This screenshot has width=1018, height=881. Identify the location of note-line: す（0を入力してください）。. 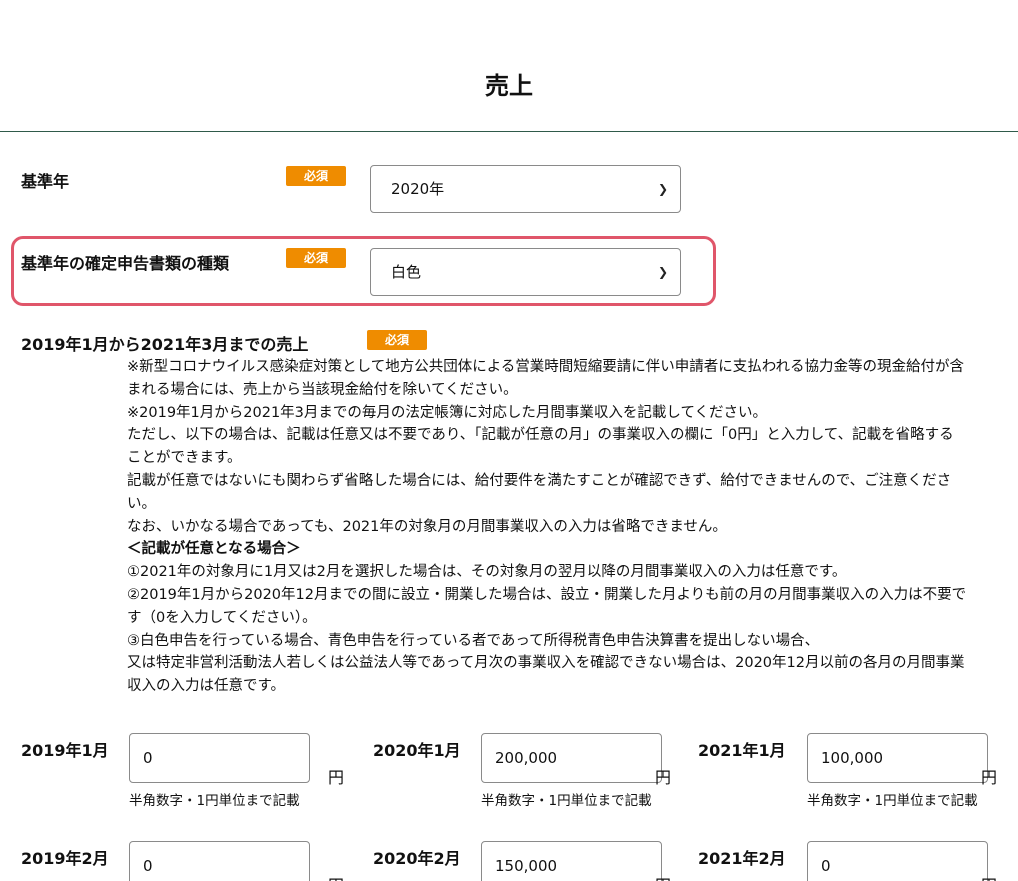
(222, 617).